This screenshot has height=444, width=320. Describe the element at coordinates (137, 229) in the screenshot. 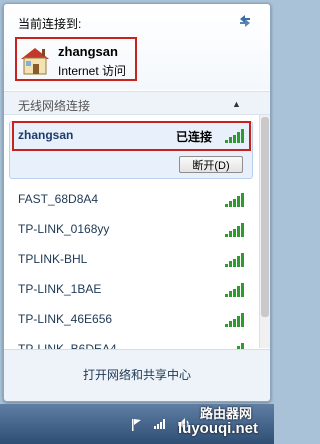

I see `network-item: TP-LINK_0168yy` at that location.